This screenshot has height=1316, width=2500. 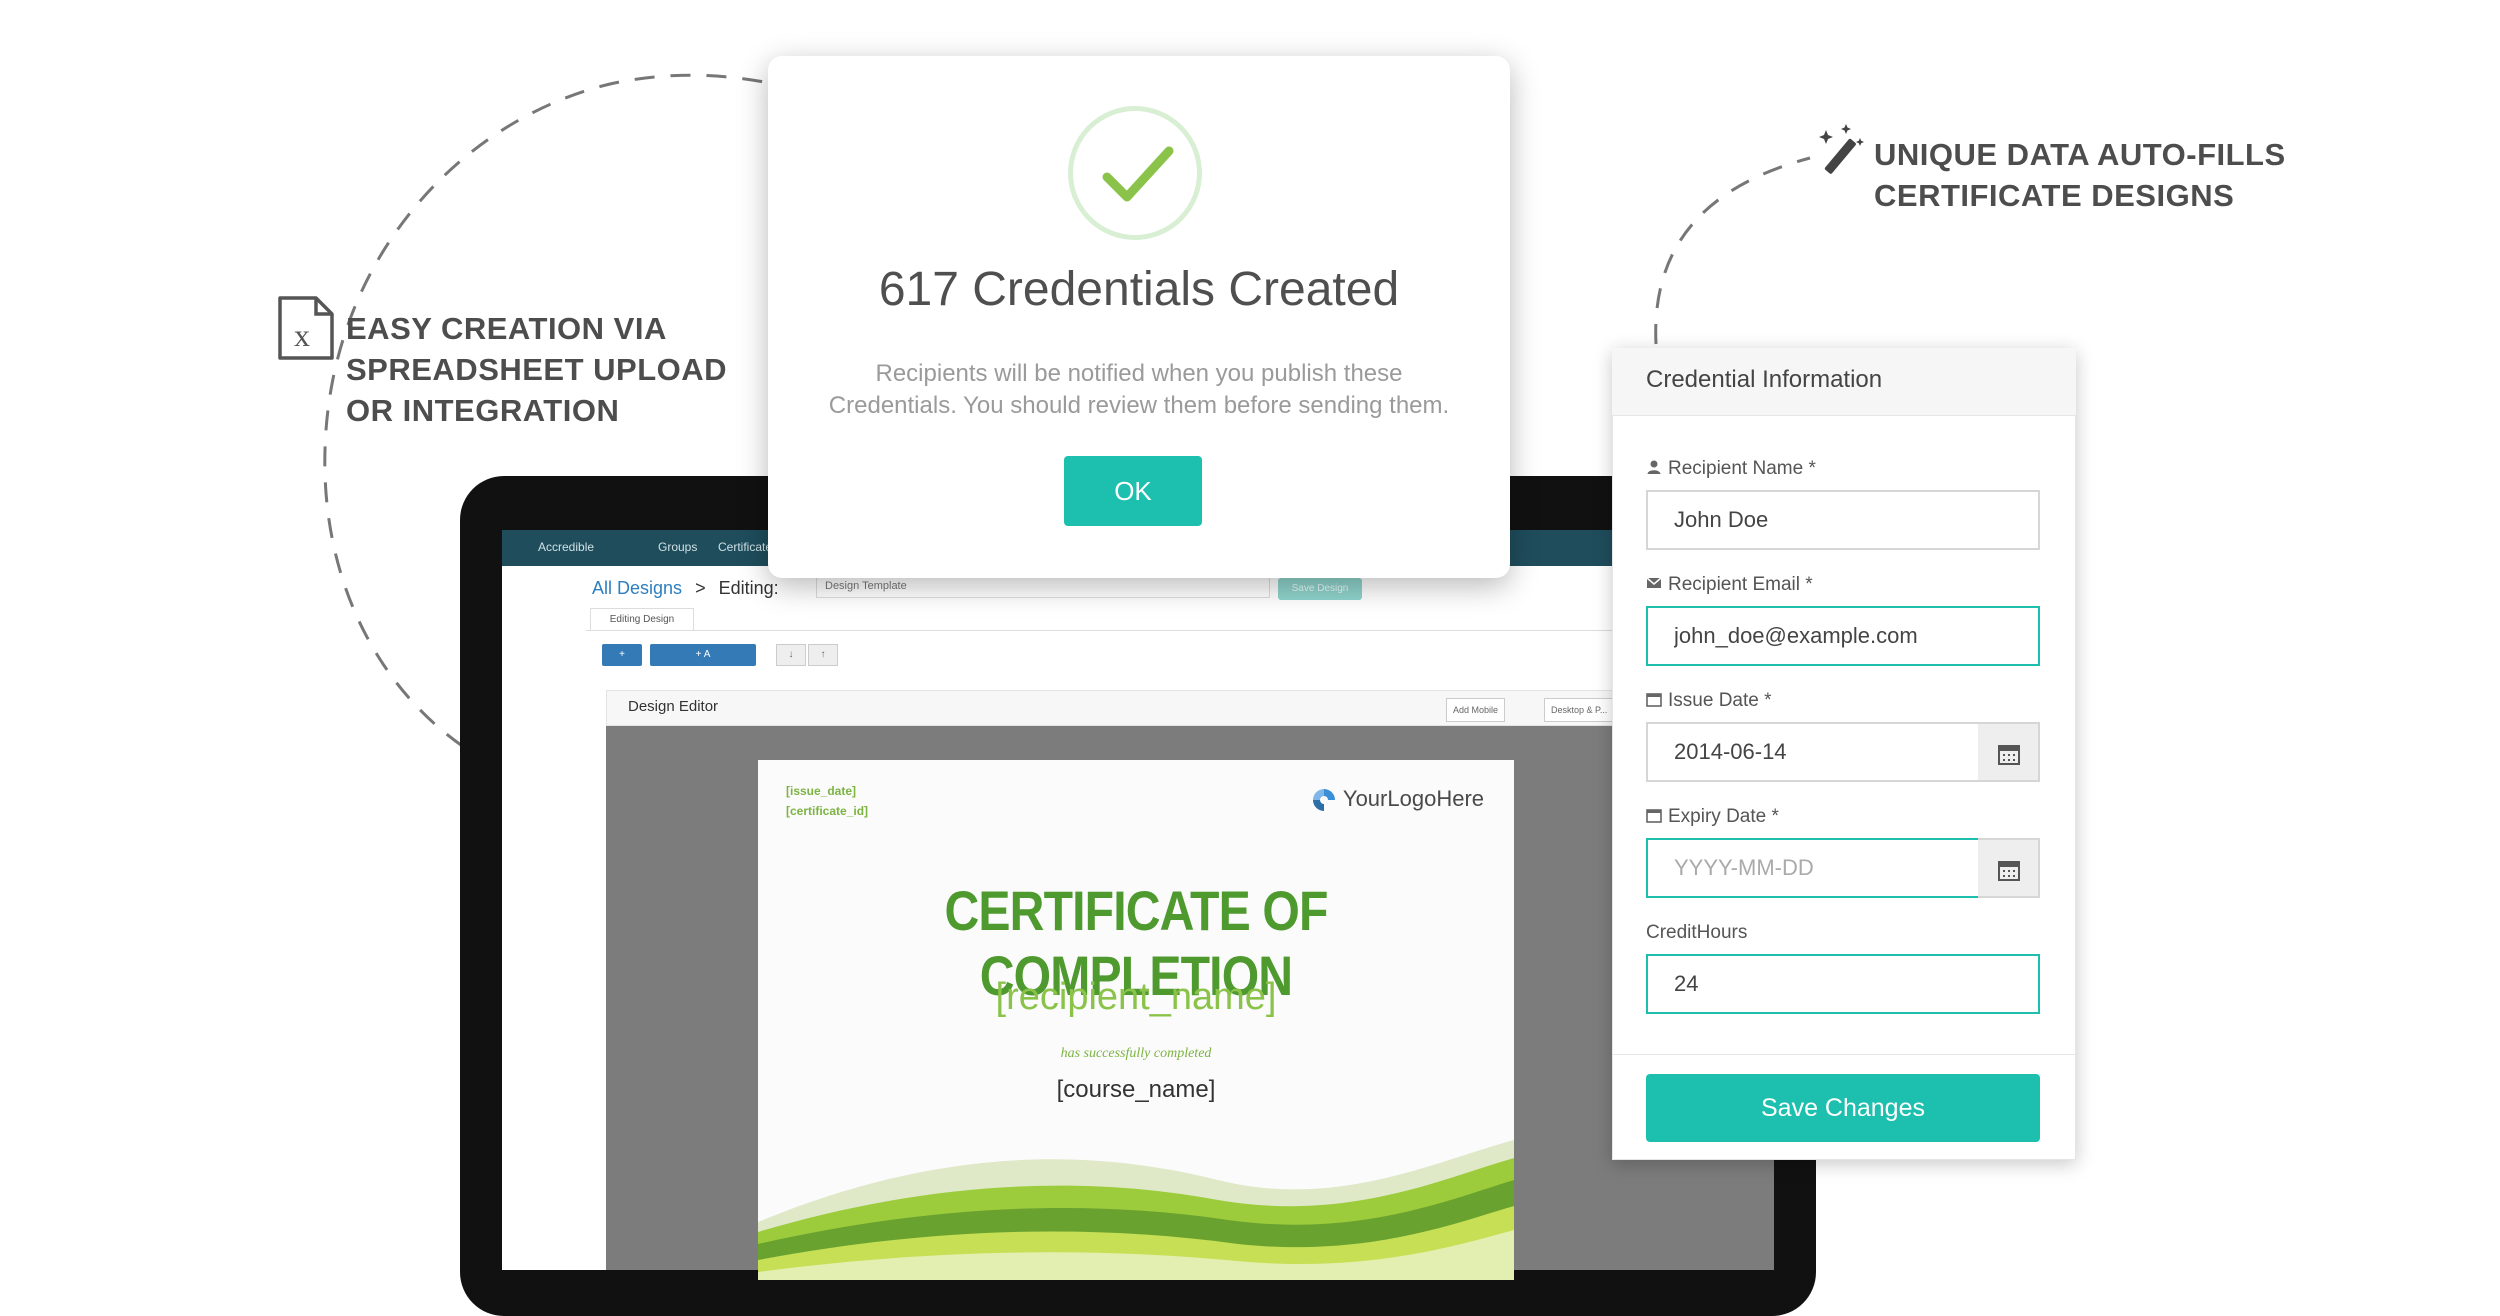 I want to click on recipient-name-label: Recipient Name *, so click(x=1731, y=469).